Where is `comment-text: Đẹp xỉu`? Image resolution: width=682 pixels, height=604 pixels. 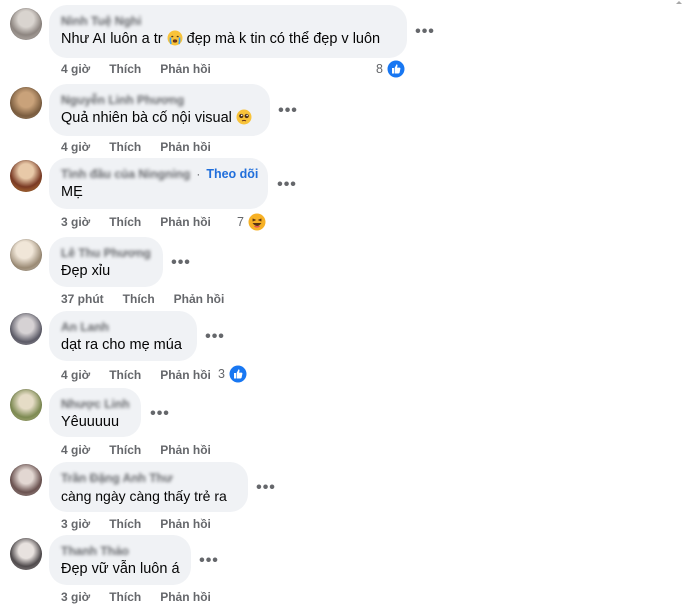 comment-text: Đẹp xỉu is located at coordinates (86, 271).